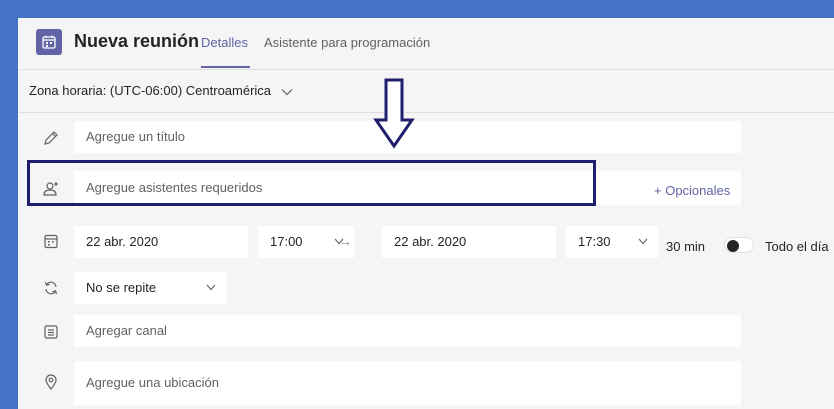 The width and height of the screenshot is (834, 409). I want to click on timezone-row: Zona horaria: (UTC-06:00) Centroamérica, so click(426, 91).